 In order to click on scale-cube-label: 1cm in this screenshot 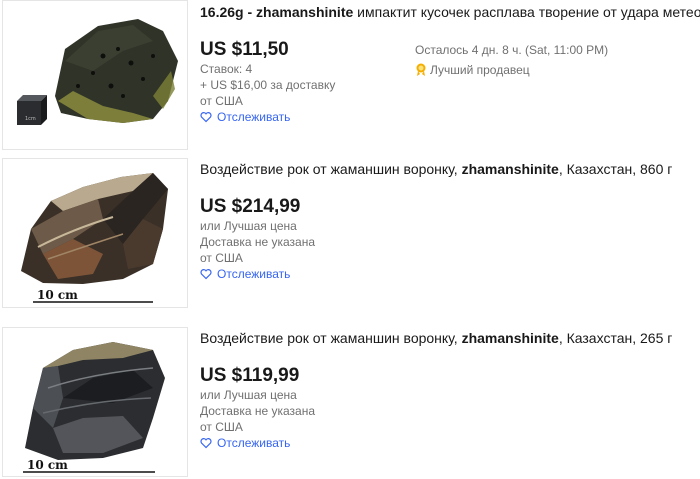, I will do `click(30, 119)`.